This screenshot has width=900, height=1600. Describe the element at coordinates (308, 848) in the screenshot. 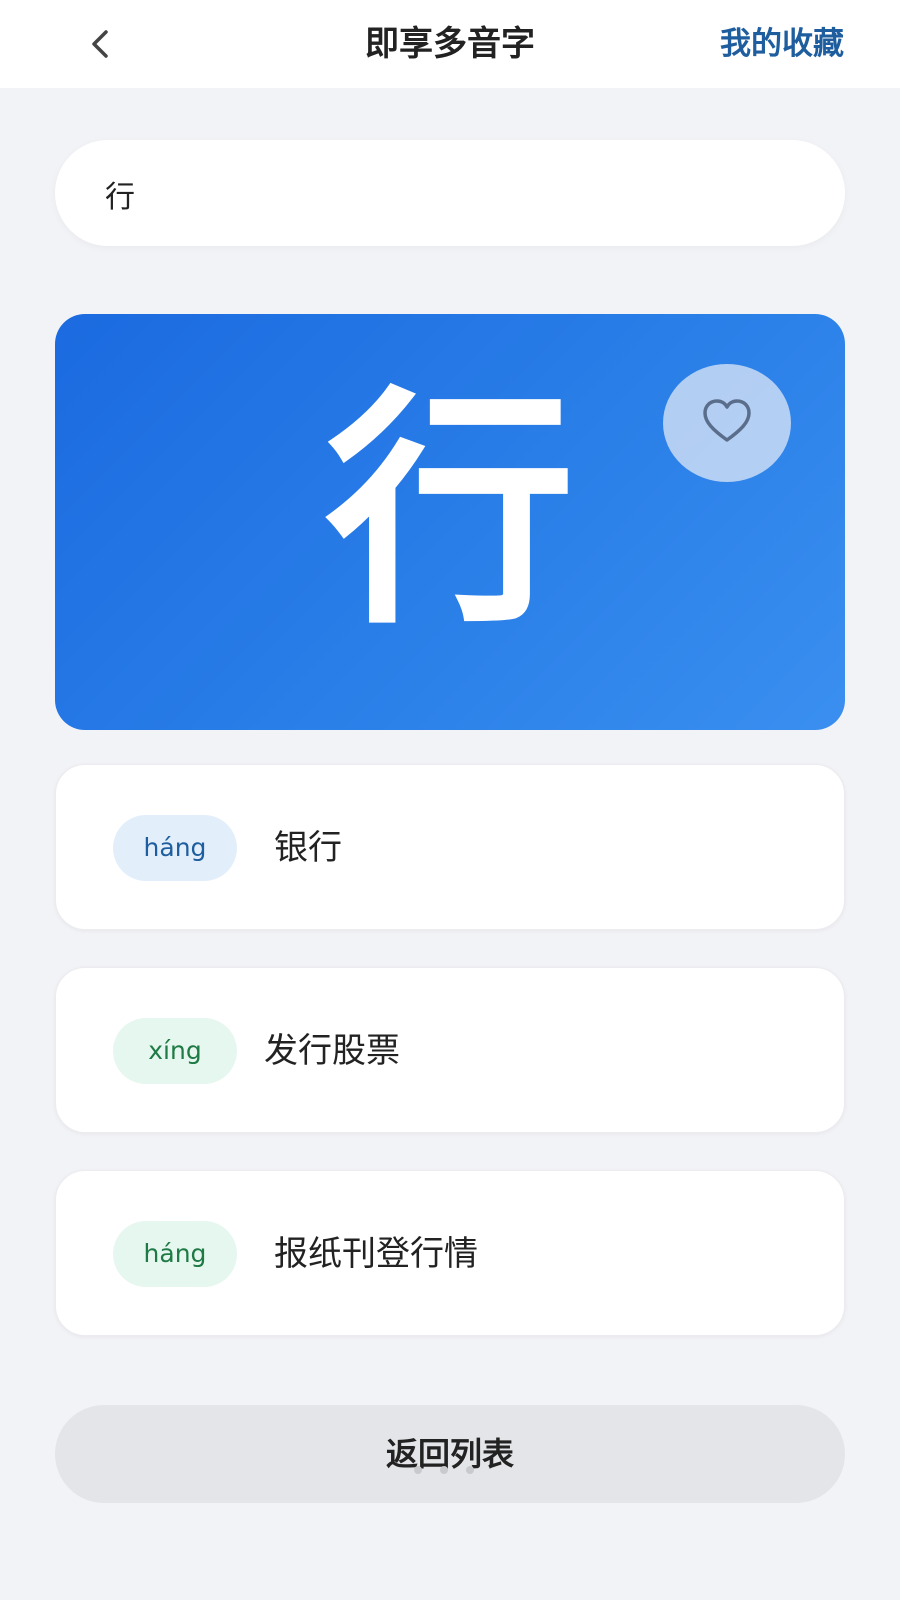

I see `example-word: 银行` at that location.